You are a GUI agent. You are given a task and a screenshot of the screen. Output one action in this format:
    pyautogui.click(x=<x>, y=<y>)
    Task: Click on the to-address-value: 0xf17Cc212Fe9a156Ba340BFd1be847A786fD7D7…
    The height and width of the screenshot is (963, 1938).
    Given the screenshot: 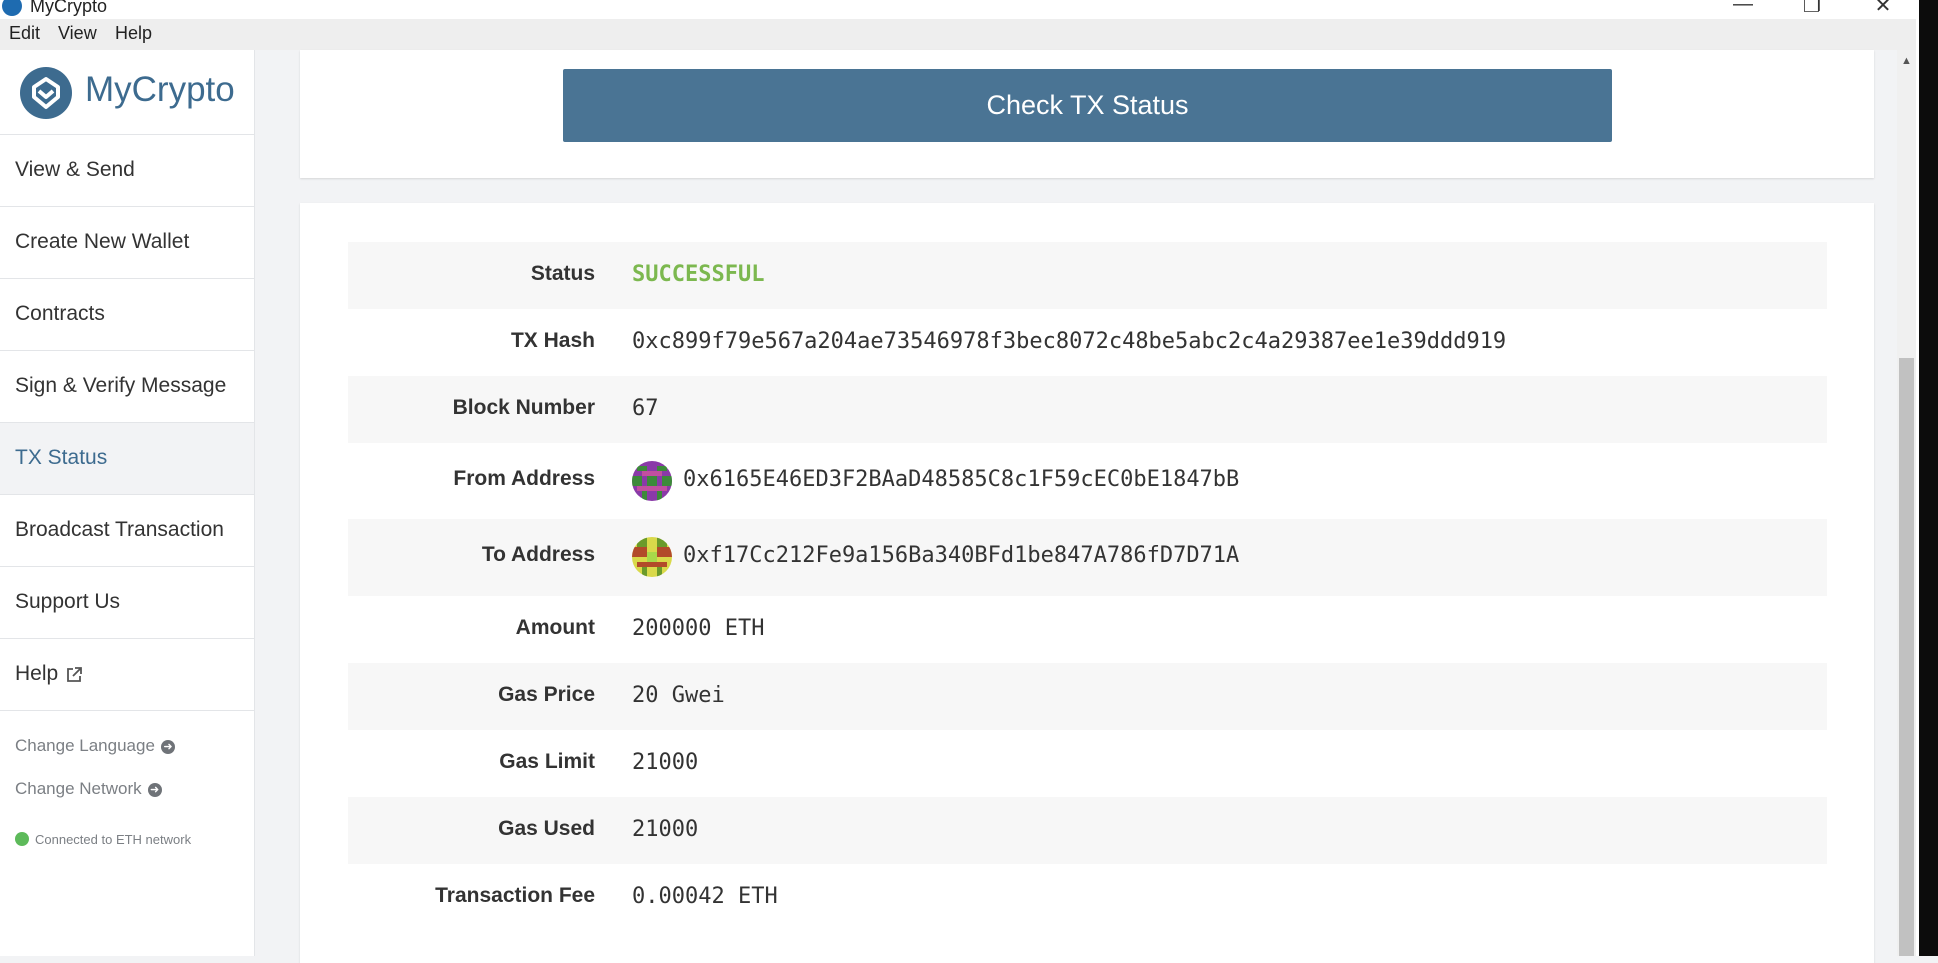 What is the action you would take?
    pyautogui.click(x=961, y=555)
    